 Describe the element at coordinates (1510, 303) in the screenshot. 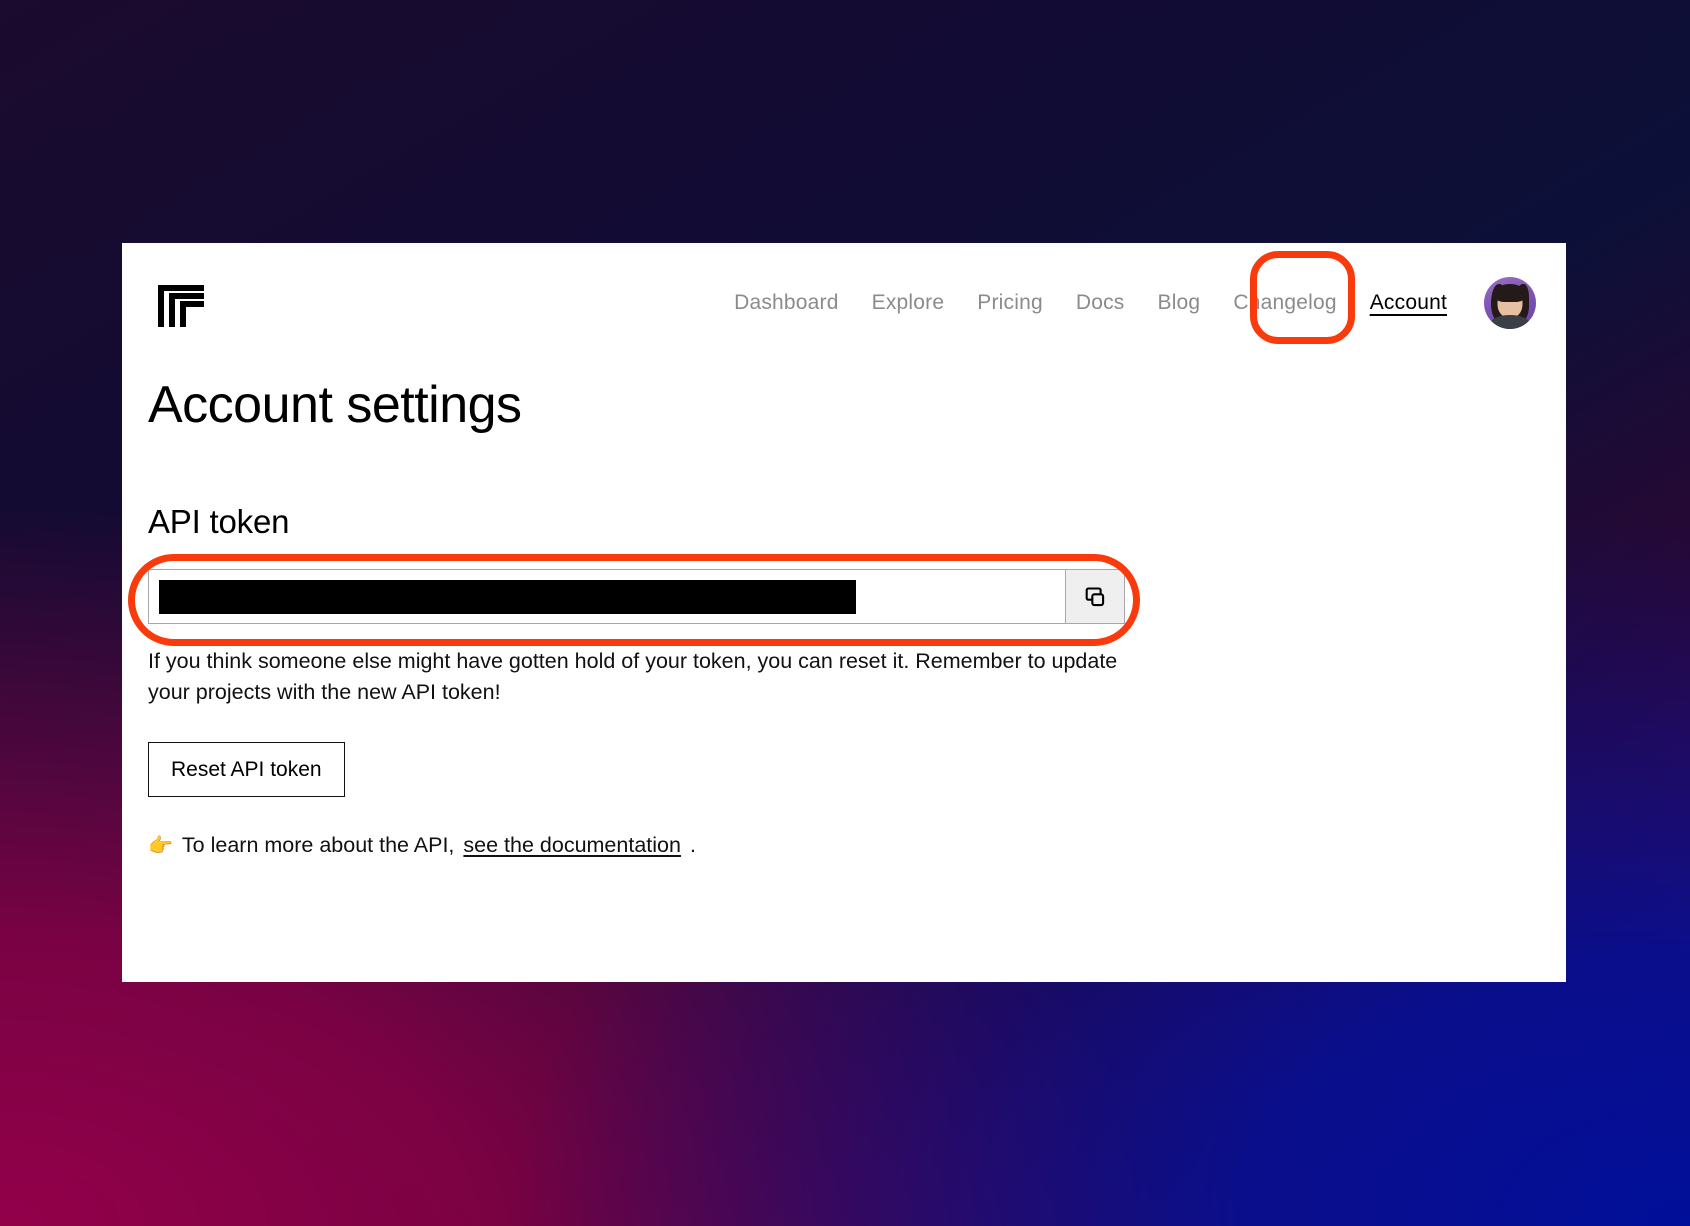

I see `user-avatar` at that location.